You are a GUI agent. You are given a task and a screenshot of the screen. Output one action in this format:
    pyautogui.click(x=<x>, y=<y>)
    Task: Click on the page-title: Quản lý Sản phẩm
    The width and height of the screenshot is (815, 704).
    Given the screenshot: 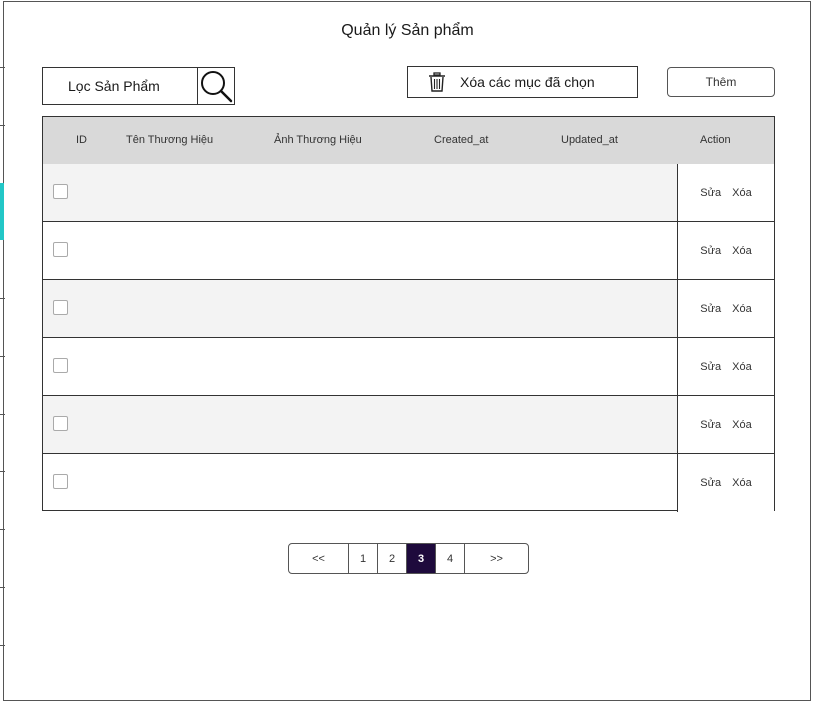 What is the action you would take?
    pyautogui.click(x=407, y=30)
    